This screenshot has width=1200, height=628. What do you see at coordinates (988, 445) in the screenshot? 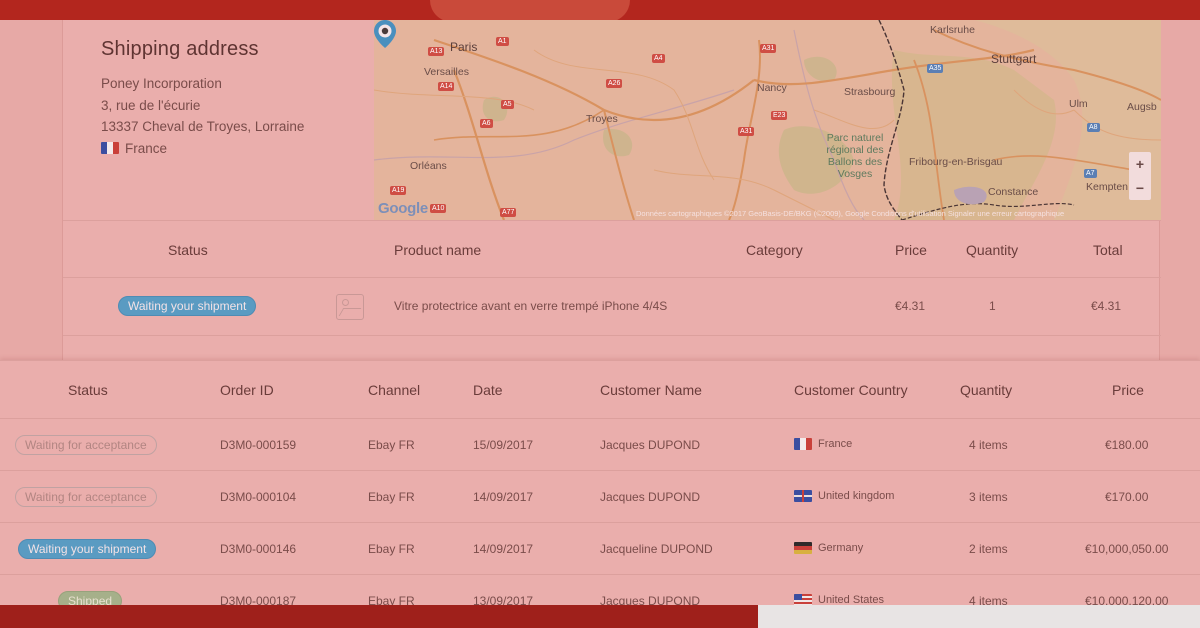
I see `order-quantity: 4 items` at bounding box center [988, 445].